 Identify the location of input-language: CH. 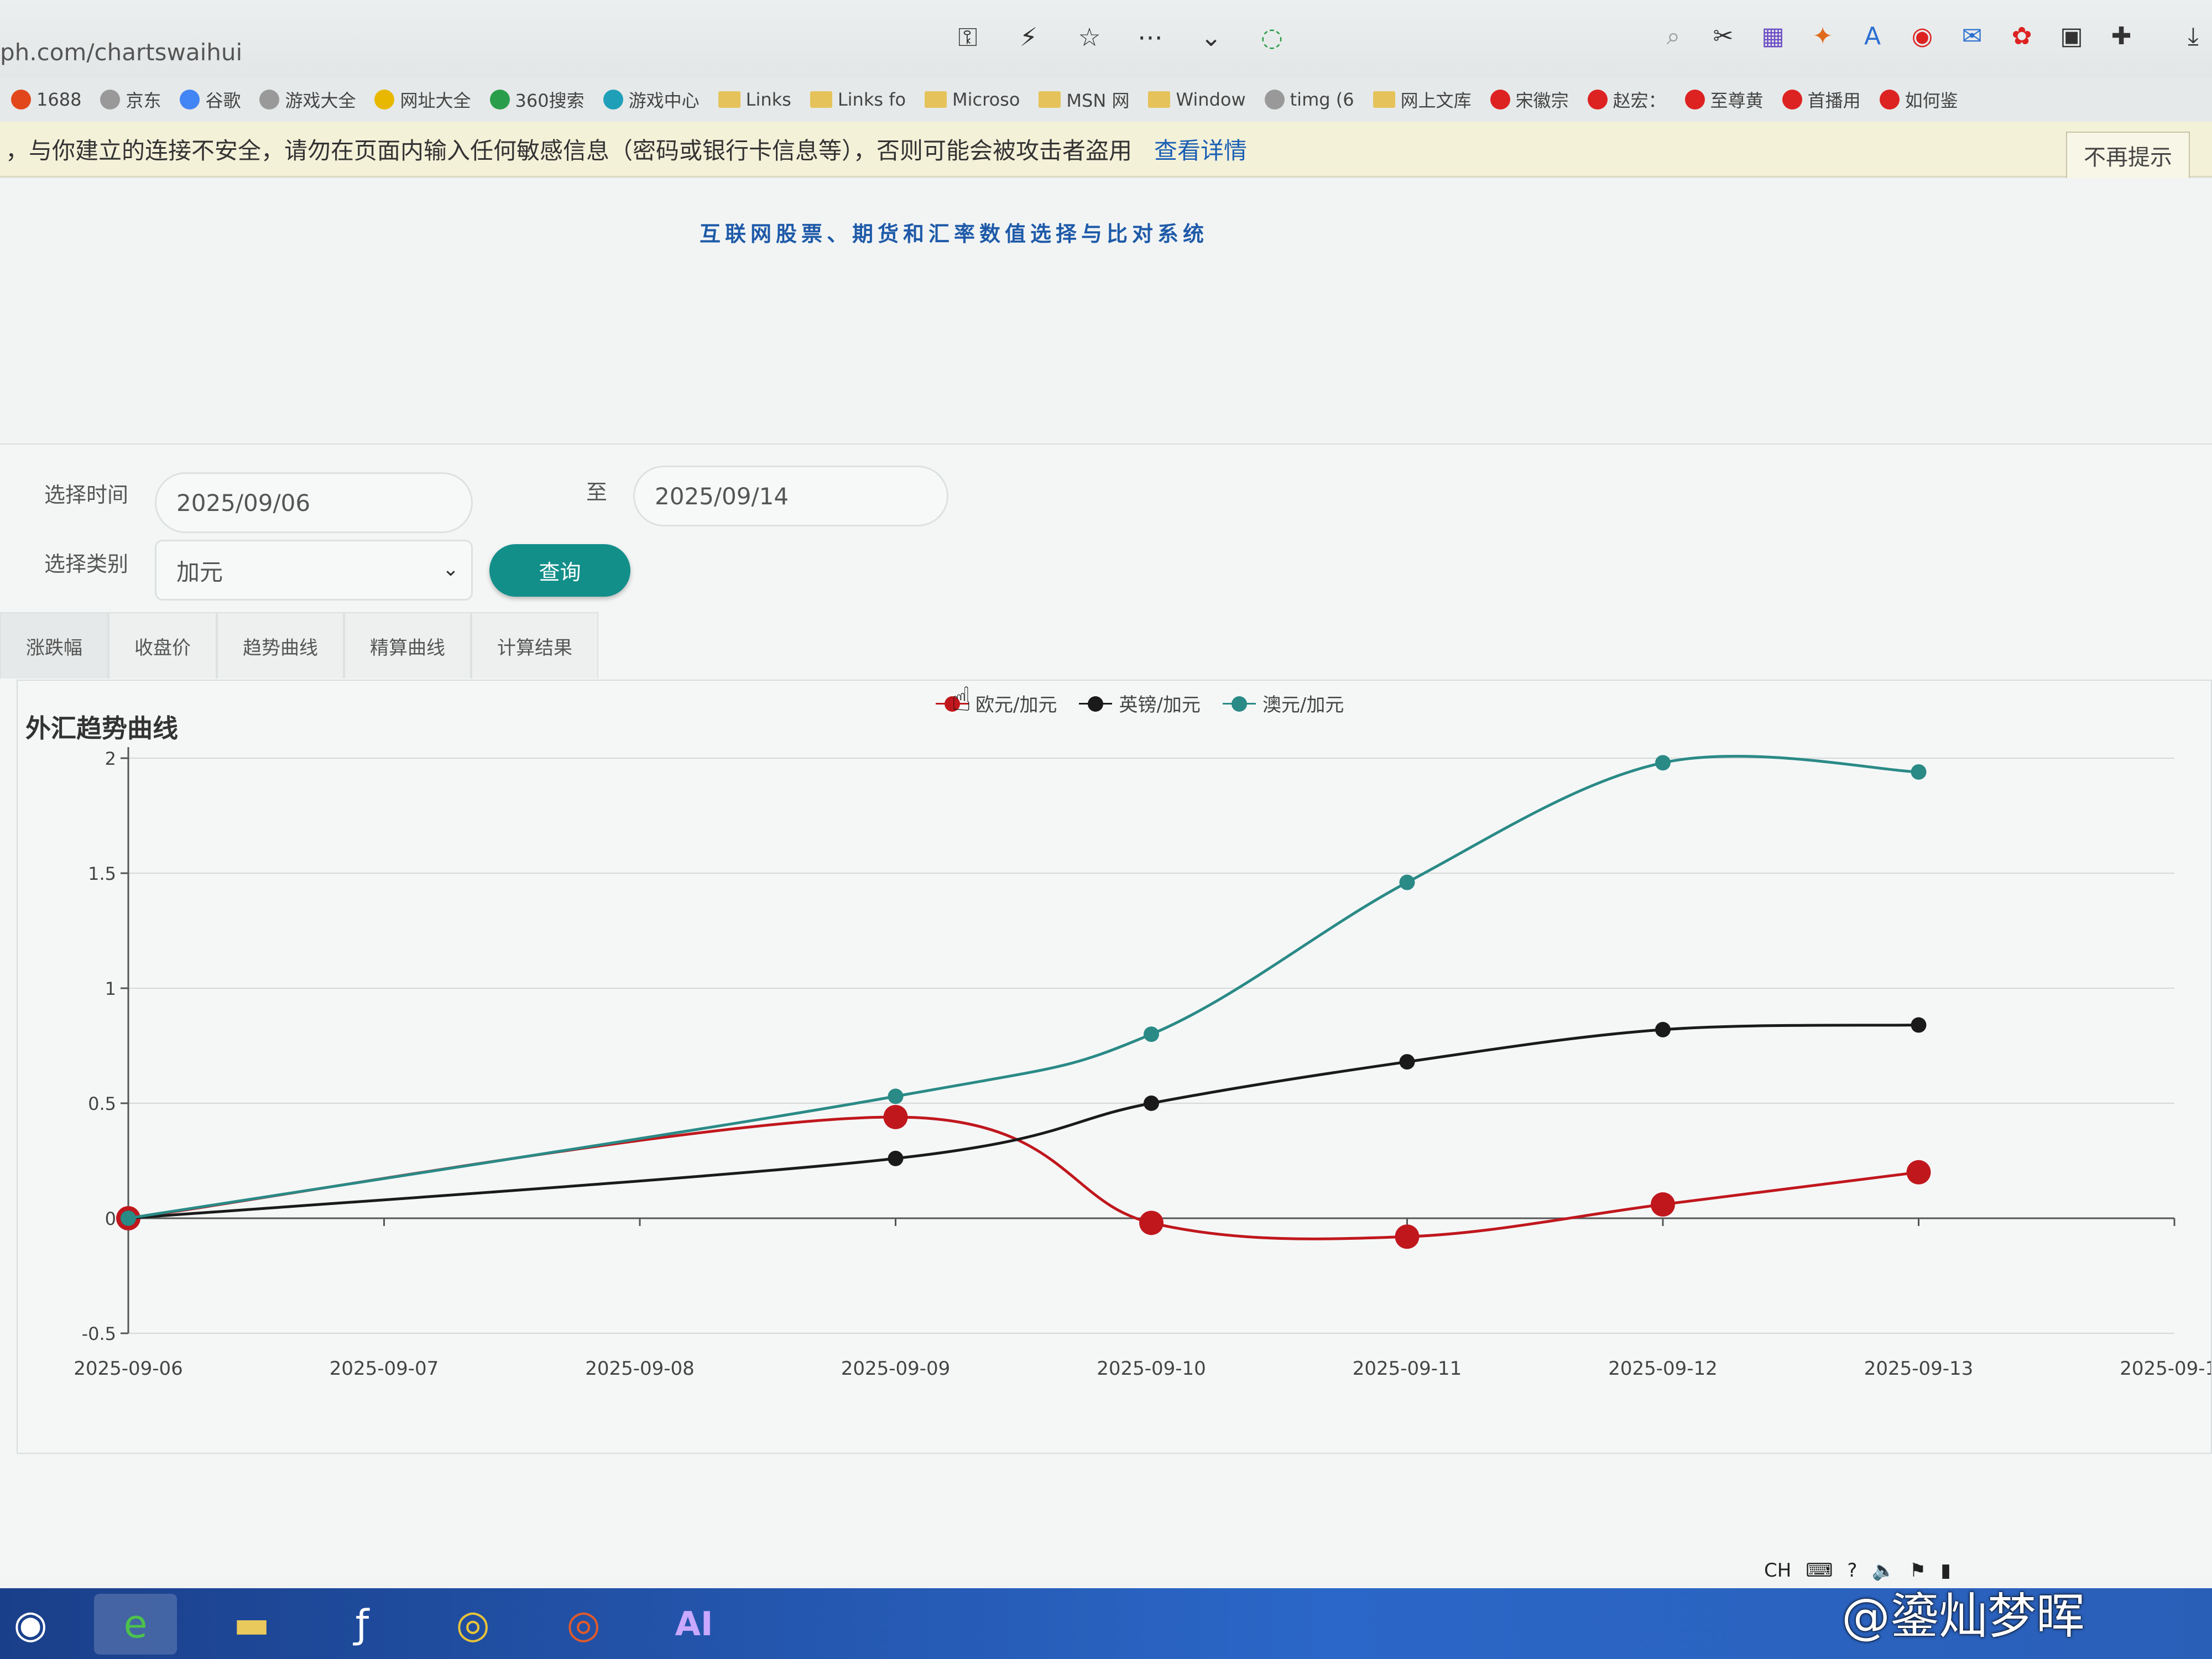
(1778, 1571).